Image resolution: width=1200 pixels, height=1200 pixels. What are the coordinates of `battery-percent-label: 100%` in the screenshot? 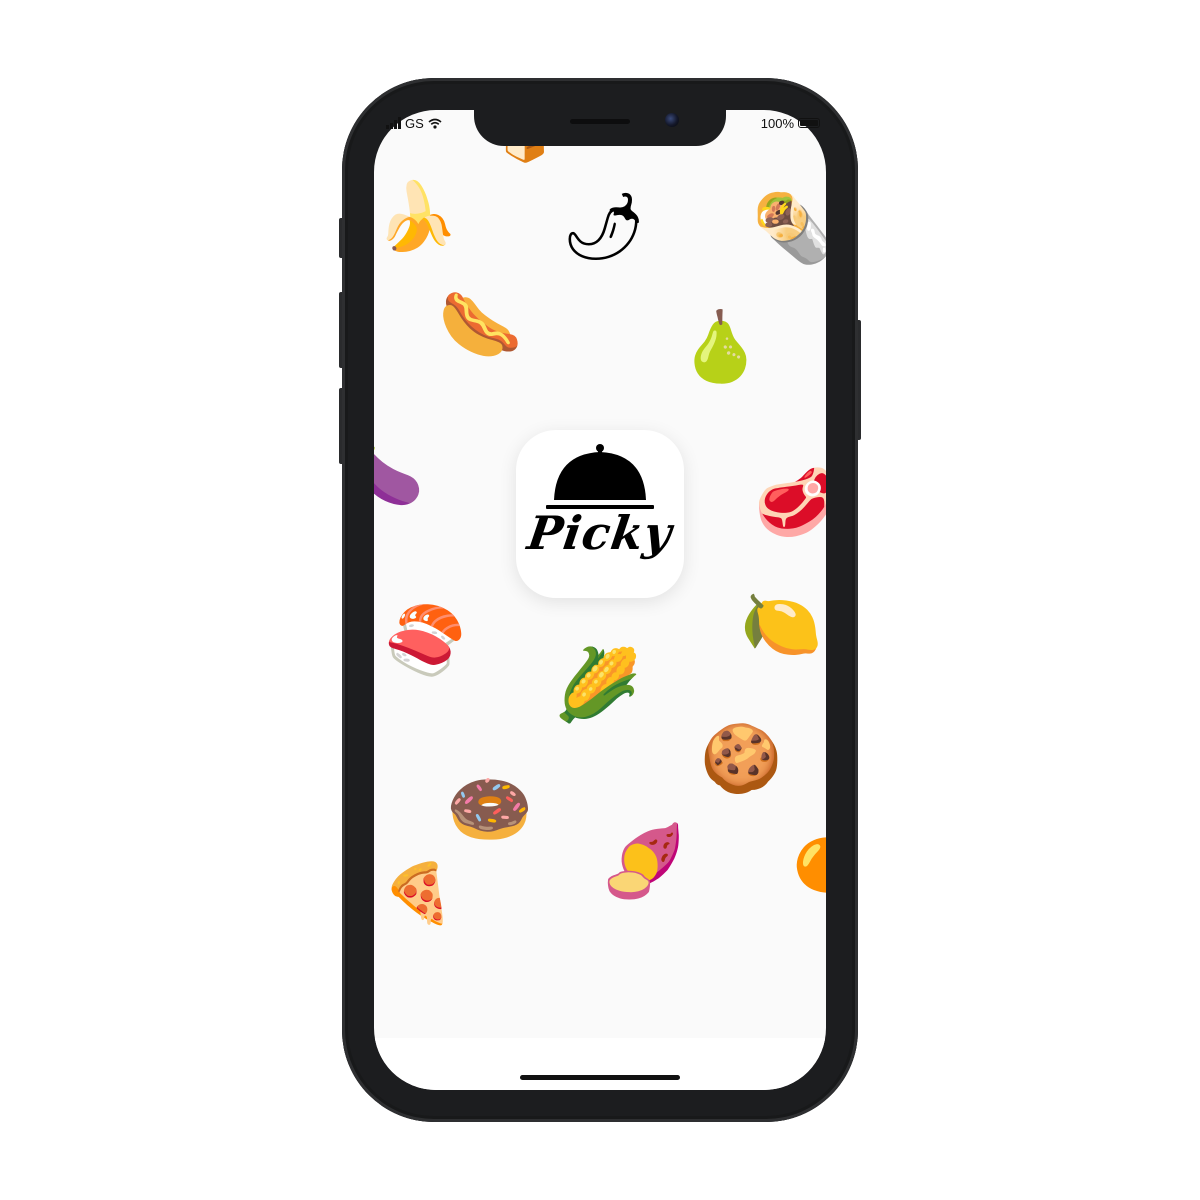 It's located at (777, 123).